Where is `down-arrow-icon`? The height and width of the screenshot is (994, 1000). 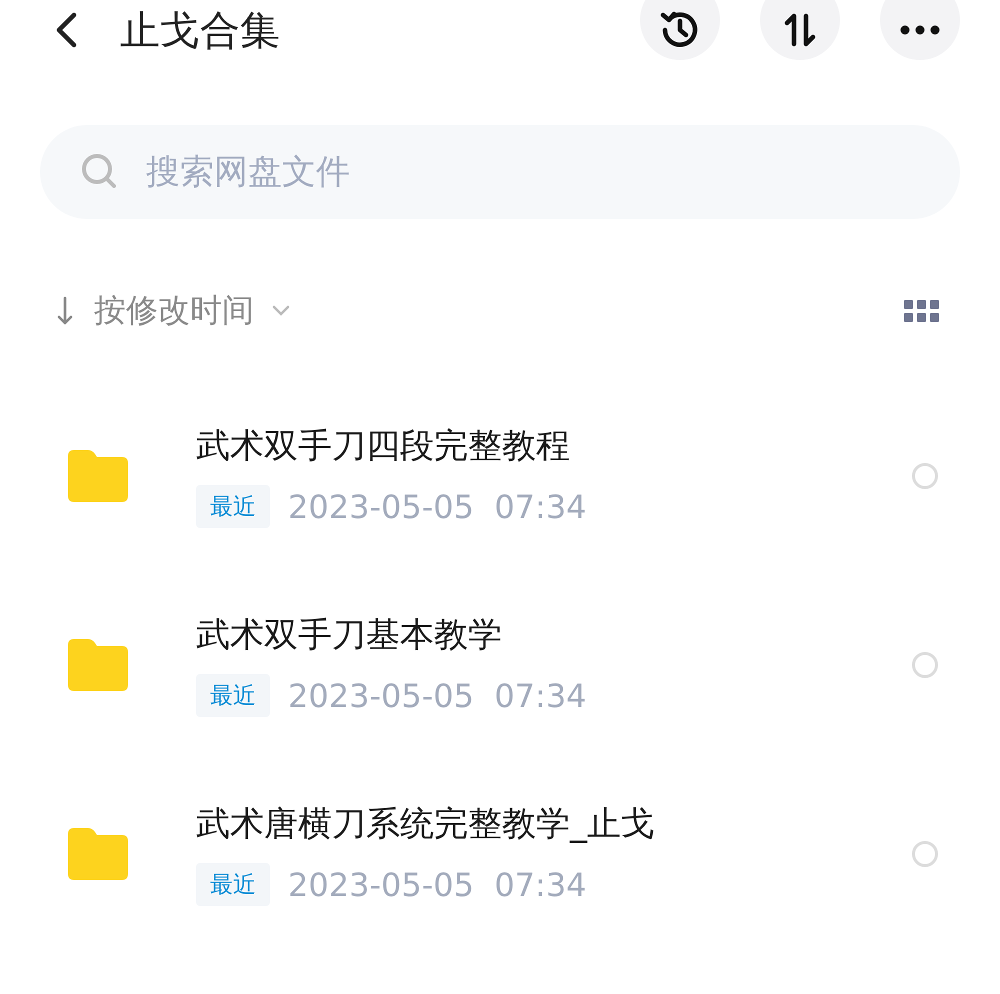 down-arrow-icon is located at coordinates (65, 311).